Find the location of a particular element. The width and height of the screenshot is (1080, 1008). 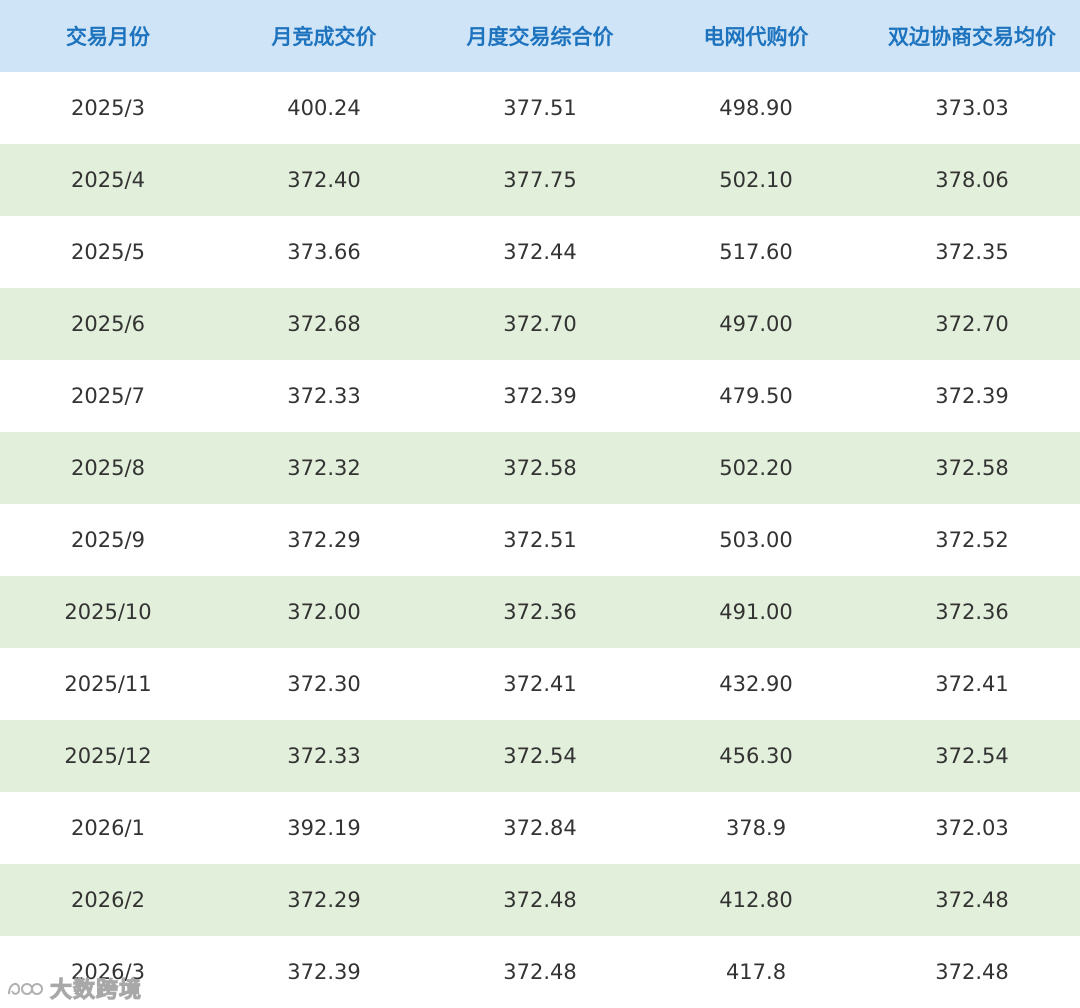

table-row: 2025/11 372.30 372.41 432.90 372.41 is located at coordinates (540, 684).